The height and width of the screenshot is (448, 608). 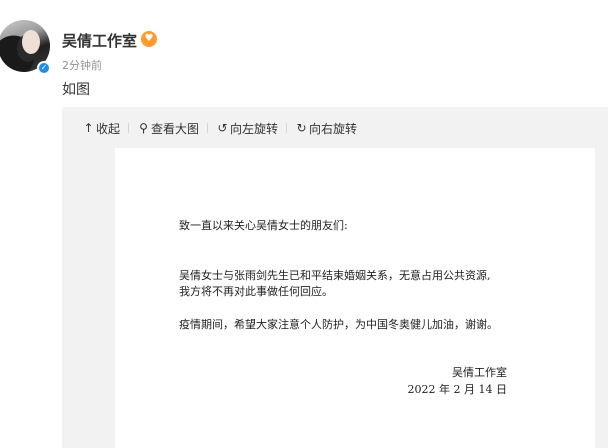 I want to click on post-time: 2分钟前, so click(x=82, y=65).